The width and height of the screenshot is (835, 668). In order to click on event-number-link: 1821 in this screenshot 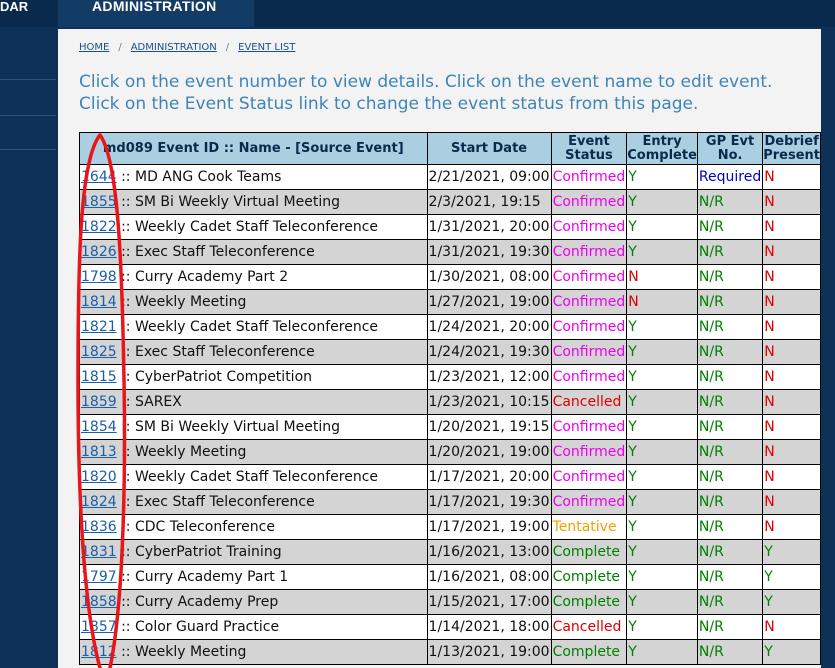, I will do `click(99, 327)`.